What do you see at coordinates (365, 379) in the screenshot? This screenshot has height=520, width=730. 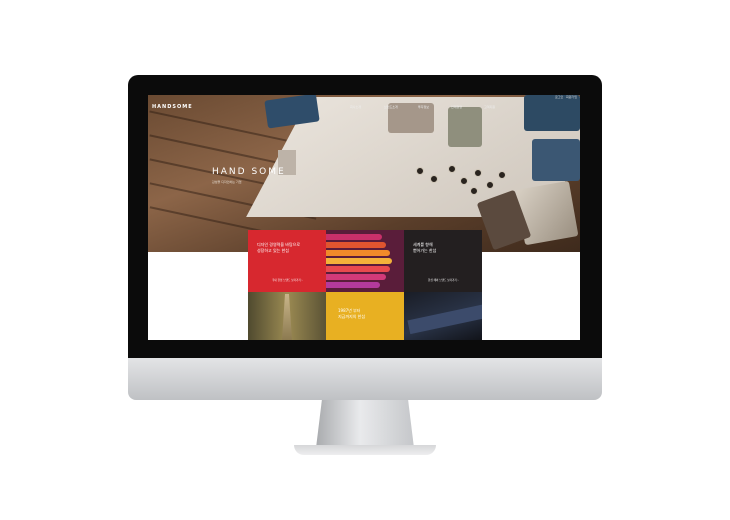 I see `monitor-chin` at bounding box center [365, 379].